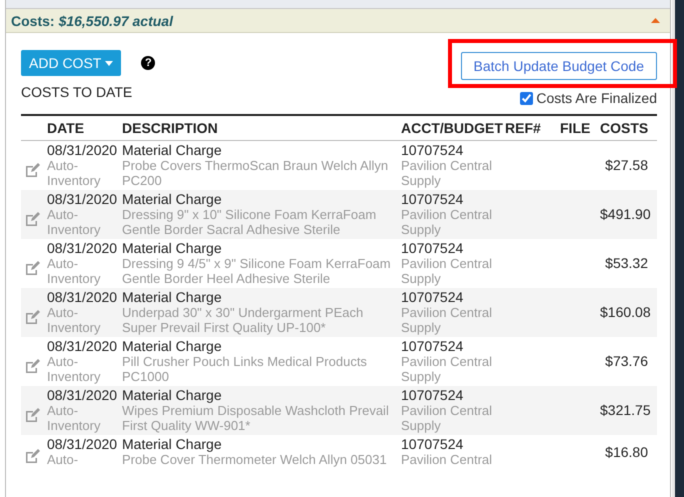  I want to click on column-header: DESCRIPTION, so click(170, 128).